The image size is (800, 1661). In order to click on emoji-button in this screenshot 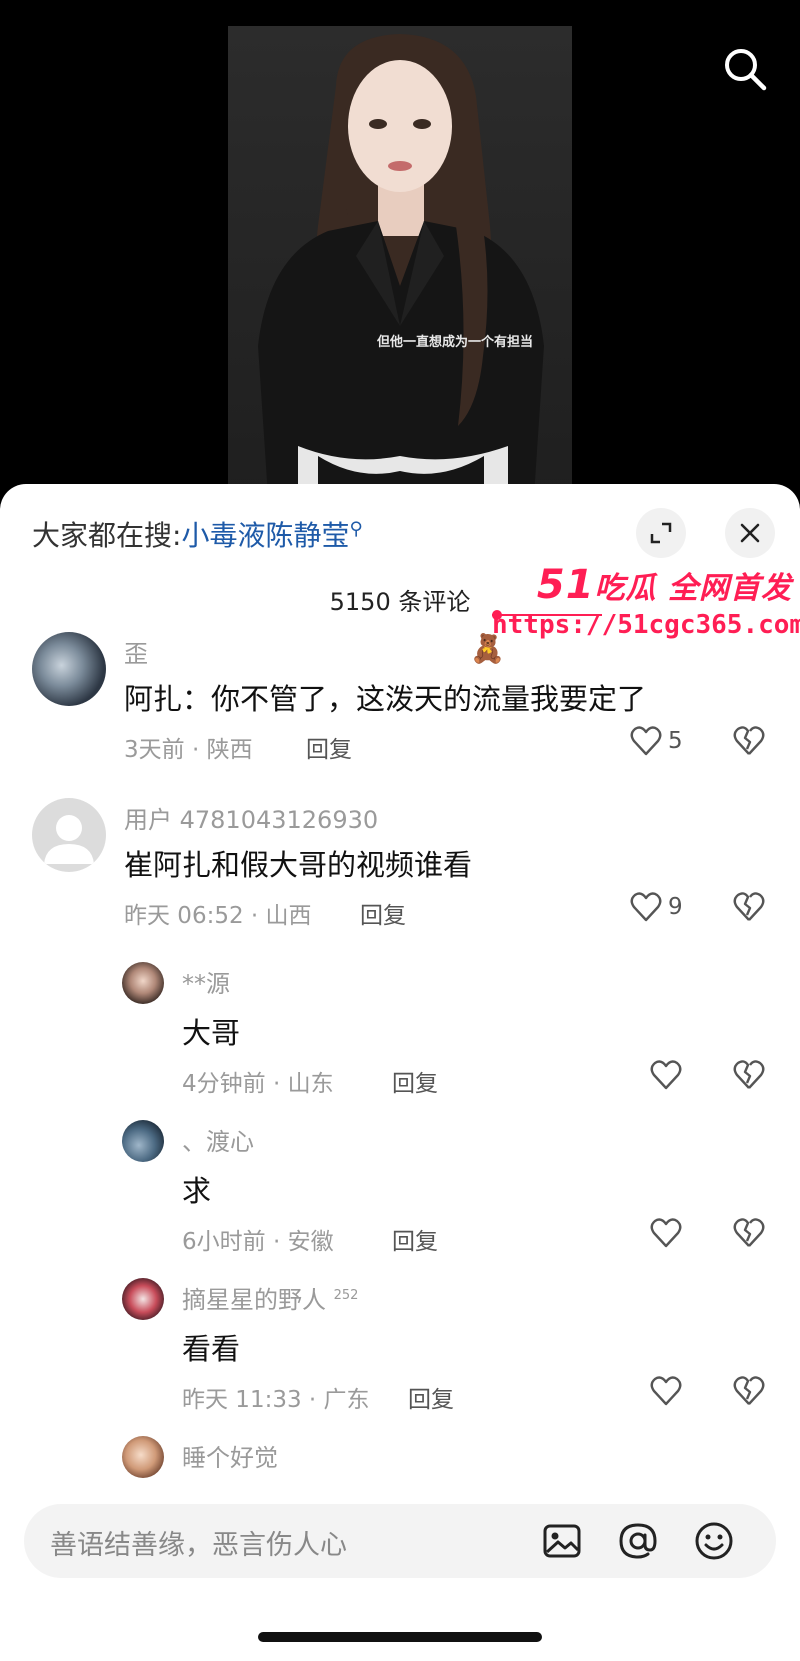, I will do `click(714, 1541)`.